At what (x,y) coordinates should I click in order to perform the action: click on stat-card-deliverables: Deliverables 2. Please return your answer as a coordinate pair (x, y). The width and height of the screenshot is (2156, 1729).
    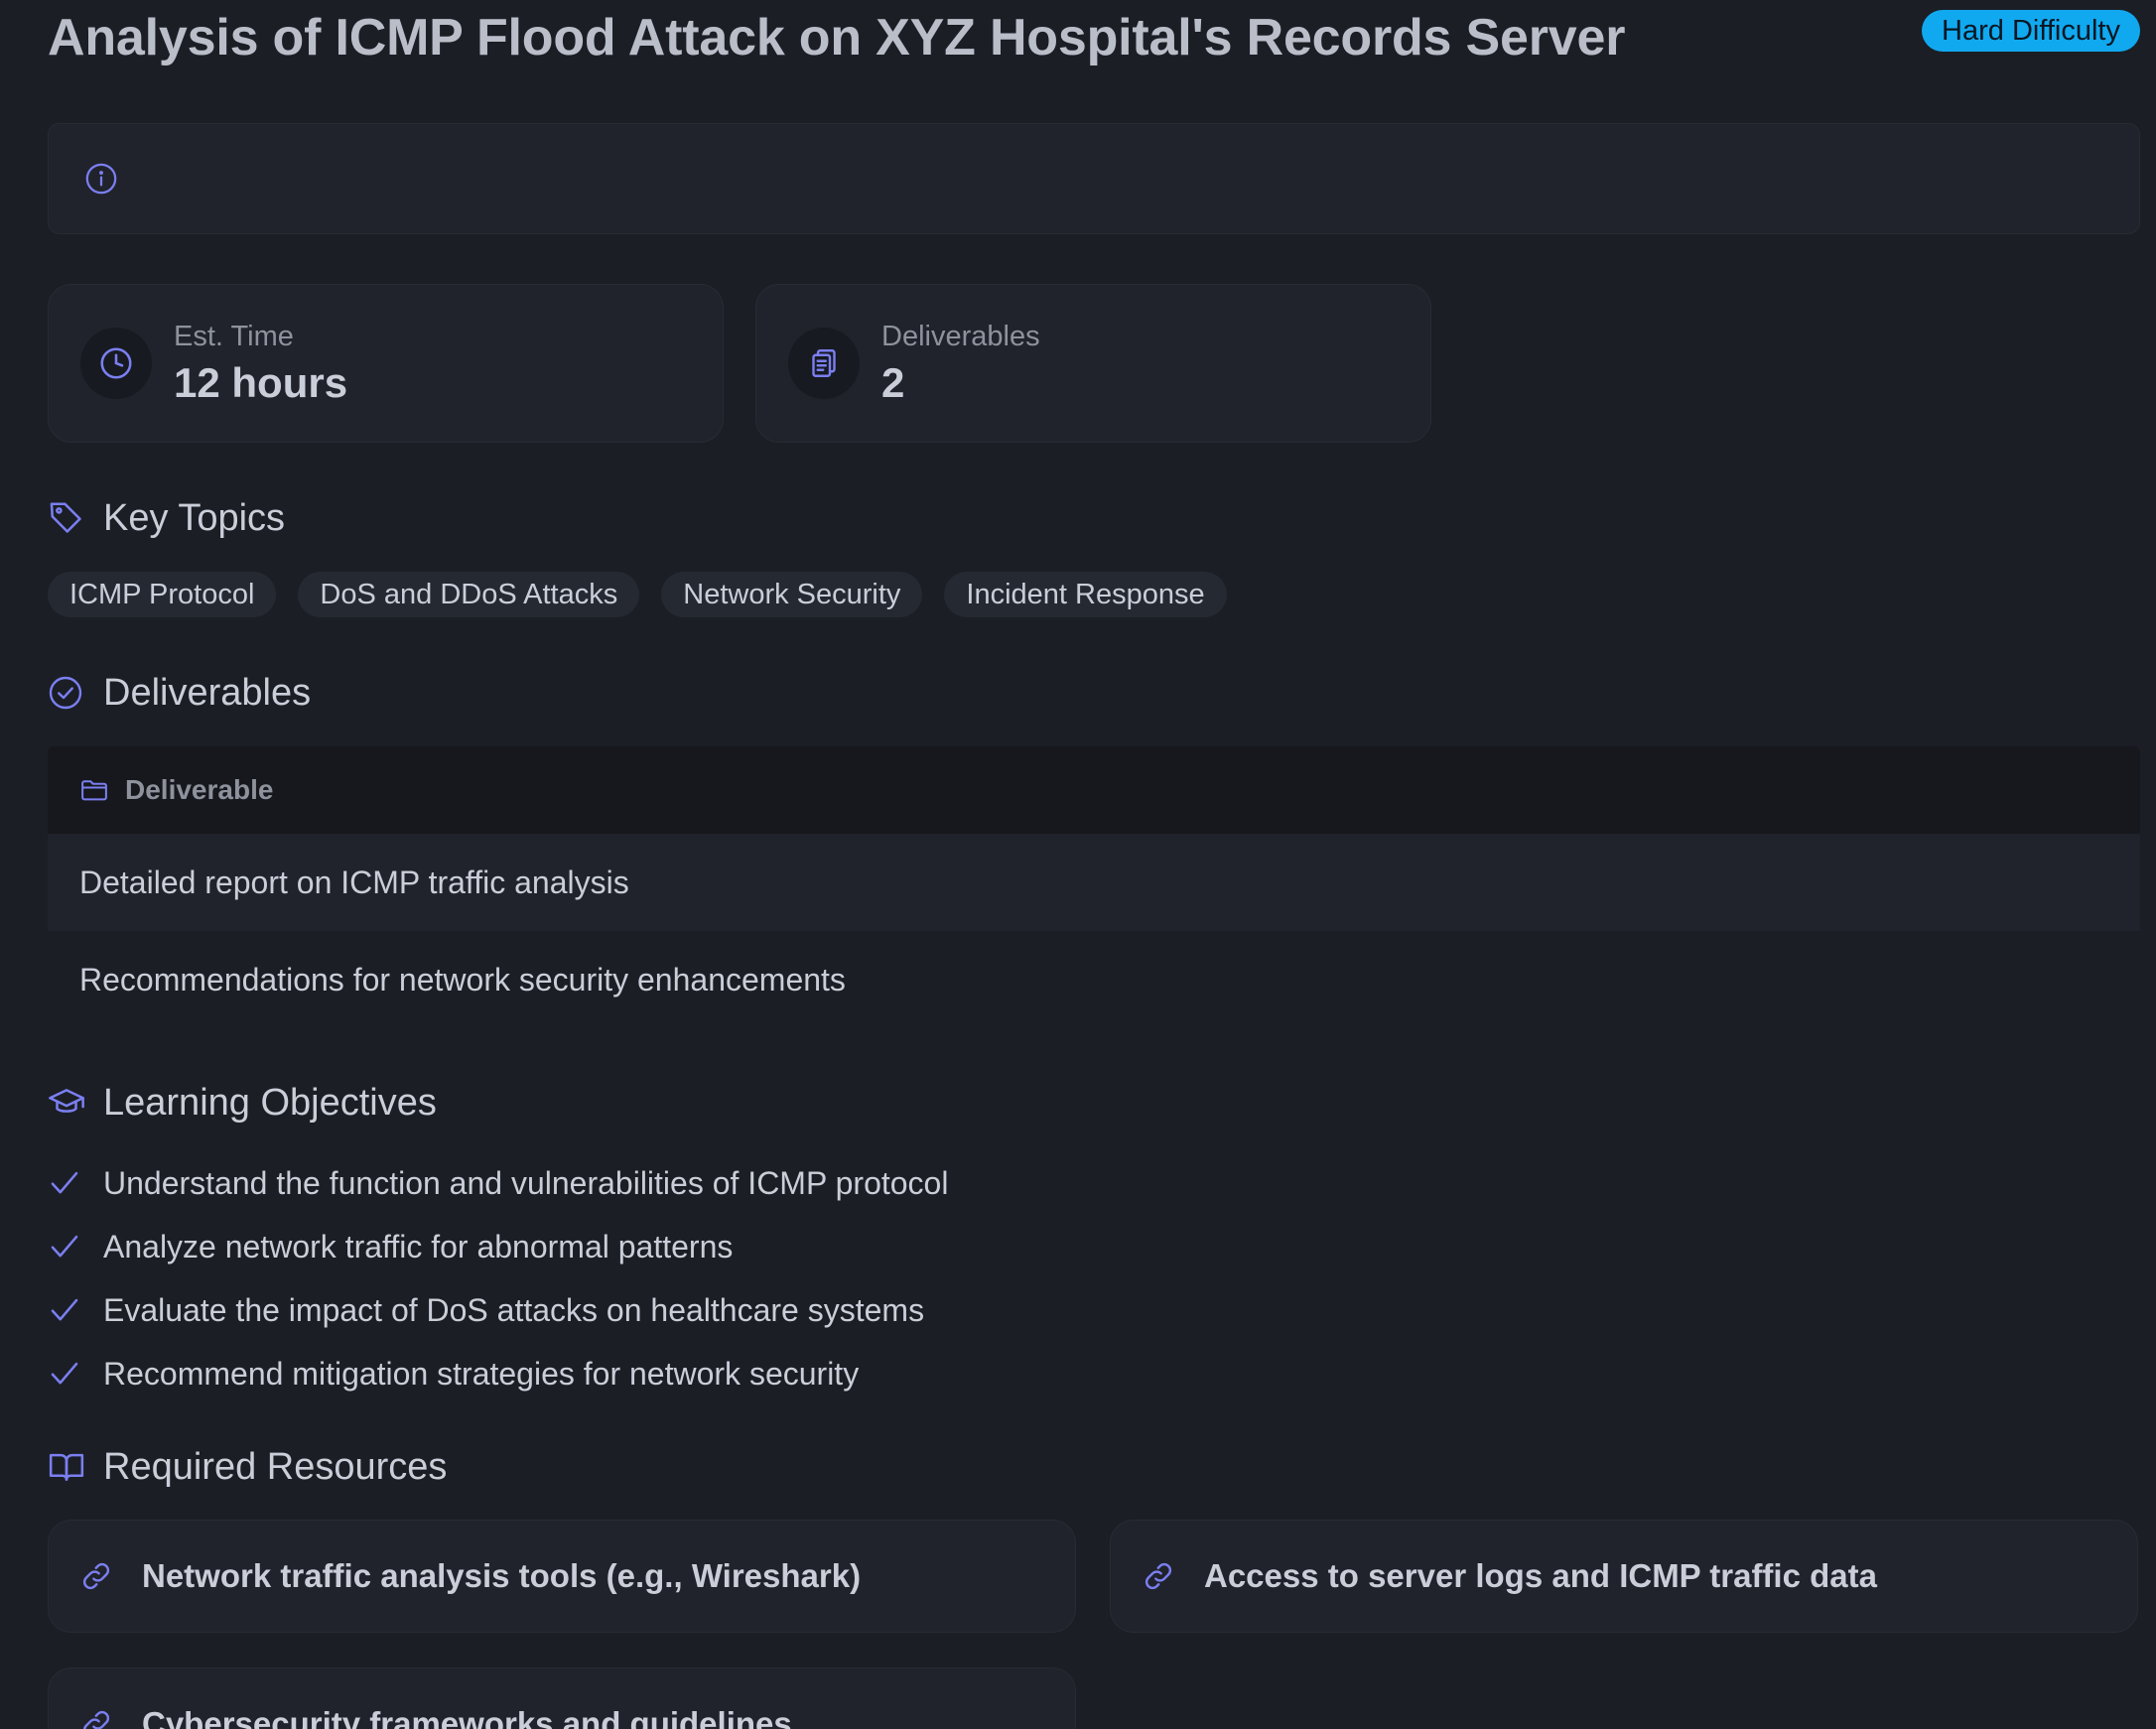
    Looking at the image, I should click on (1093, 363).